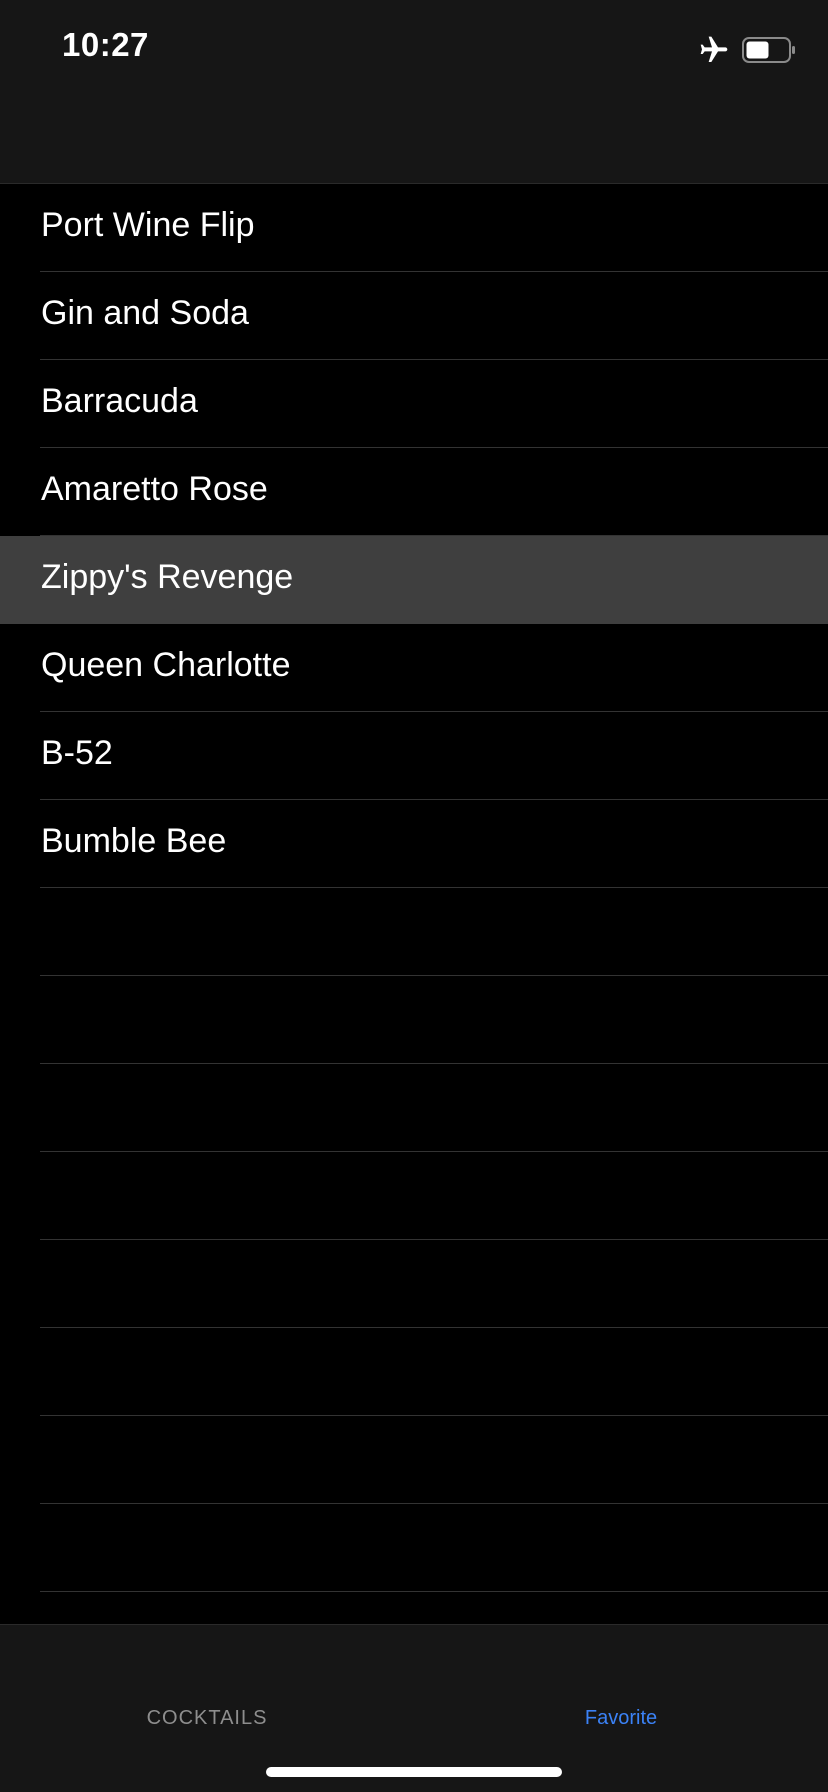 The width and height of the screenshot is (828, 1792). Describe the element at coordinates (119, 401) in the screenshot. I see `list-item-label: Barracuda` at that location.